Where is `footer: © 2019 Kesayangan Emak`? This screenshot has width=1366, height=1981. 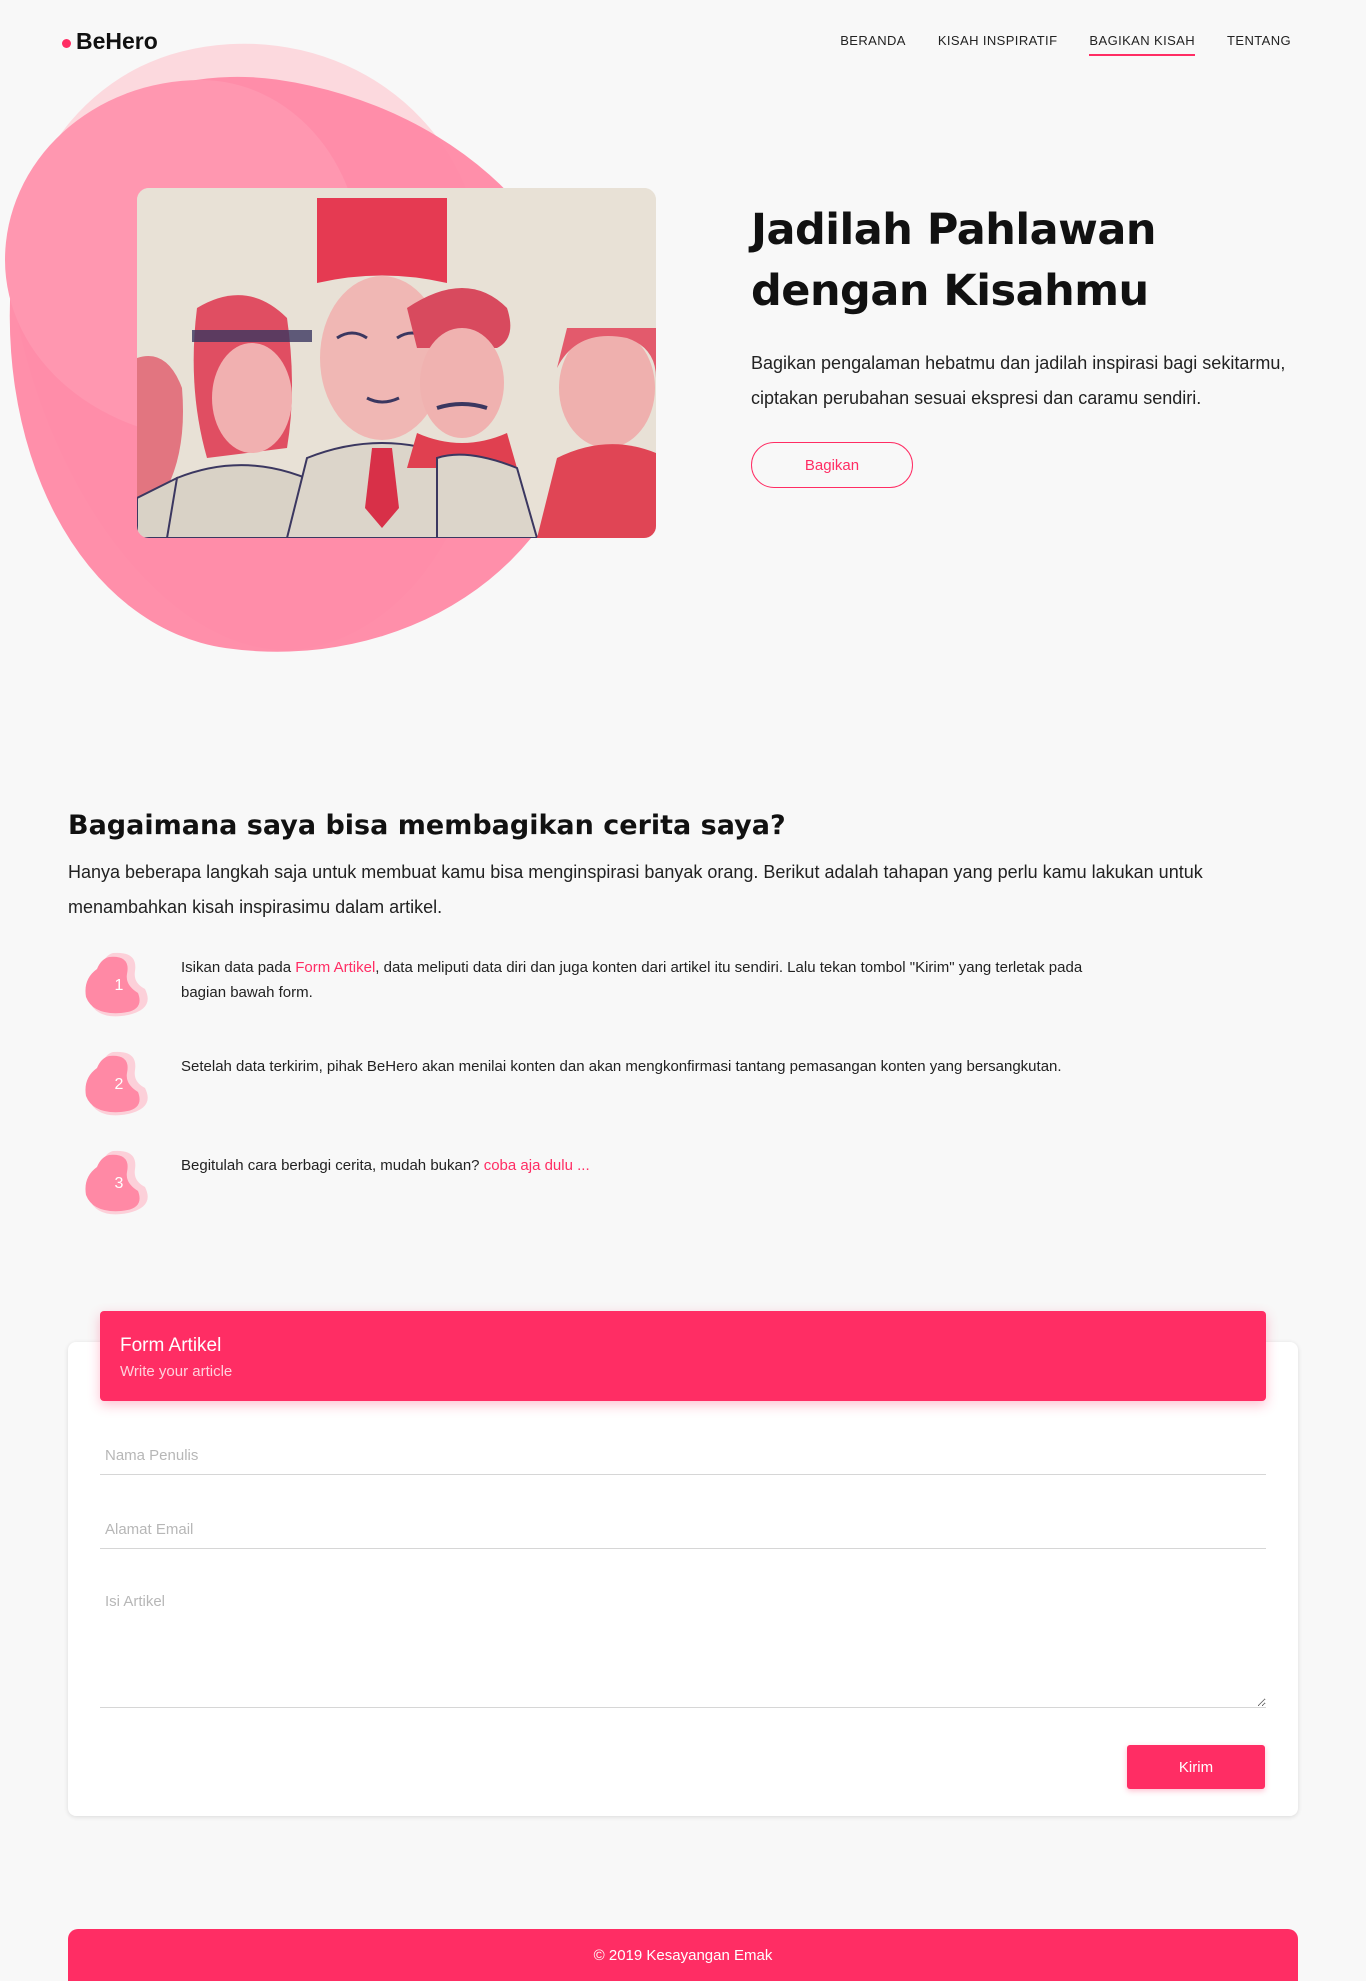 footer: © 2019 Kesayangan Emak is located at coordinates (683, 1955).